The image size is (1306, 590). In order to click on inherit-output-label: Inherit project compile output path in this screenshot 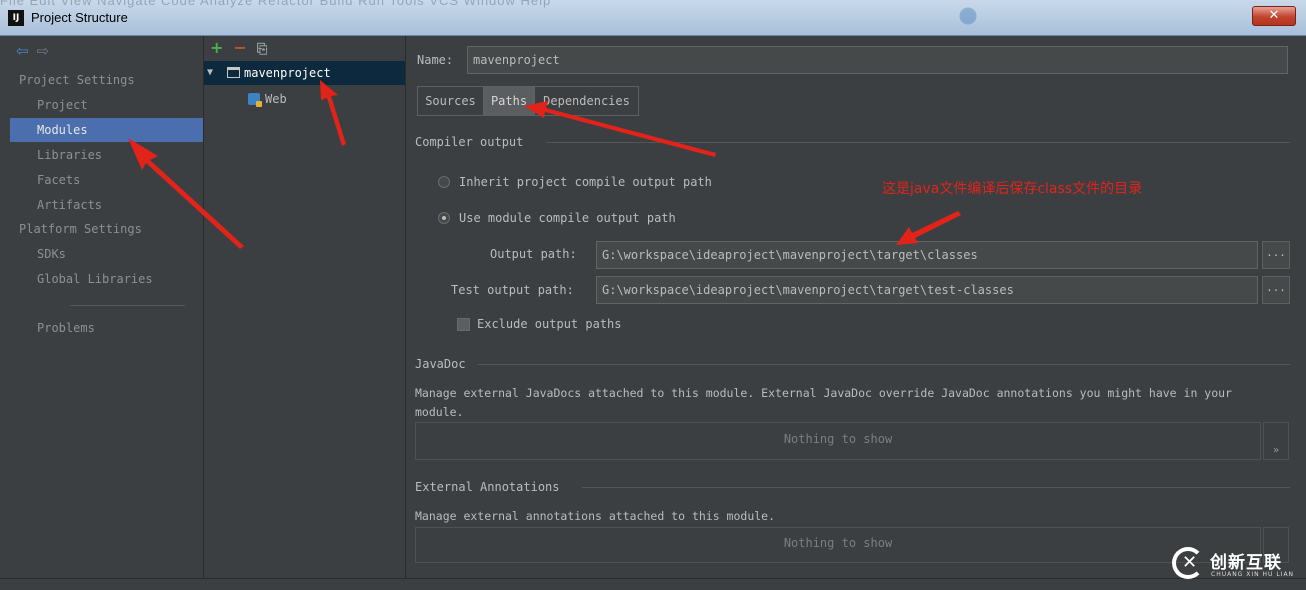, I will do `click(585, 182)`.